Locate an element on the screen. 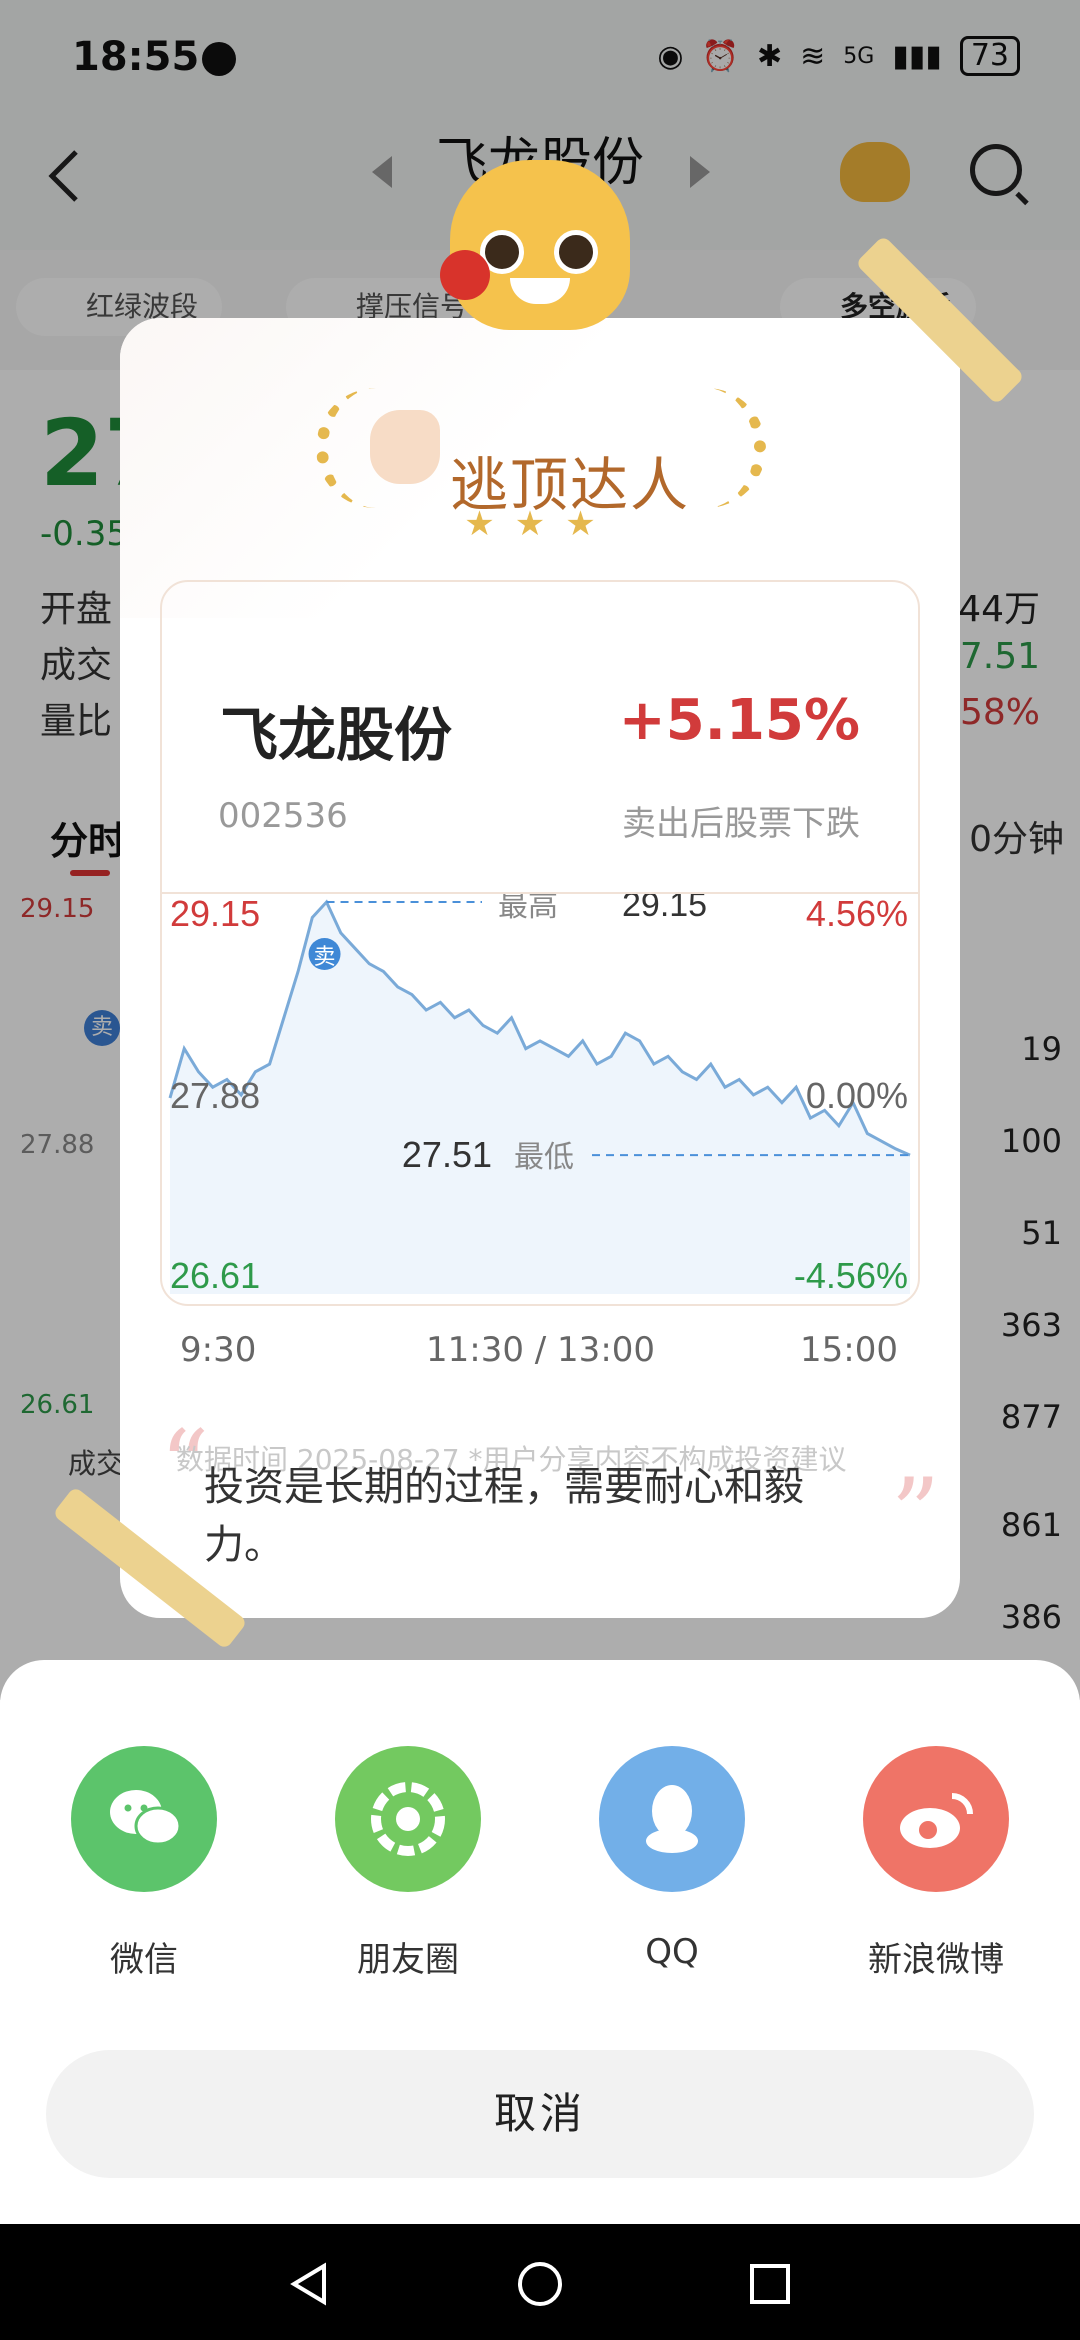 The image size is (1080, 2340). share-label: 微信 is located at coordinates (144, 1960).